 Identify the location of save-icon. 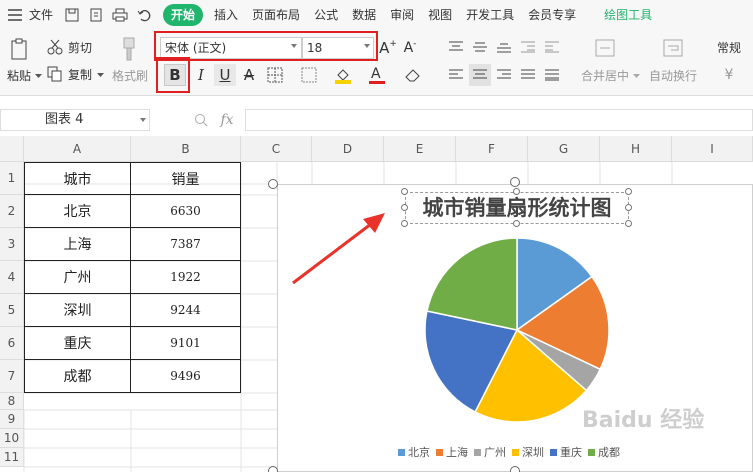
(72, 15).